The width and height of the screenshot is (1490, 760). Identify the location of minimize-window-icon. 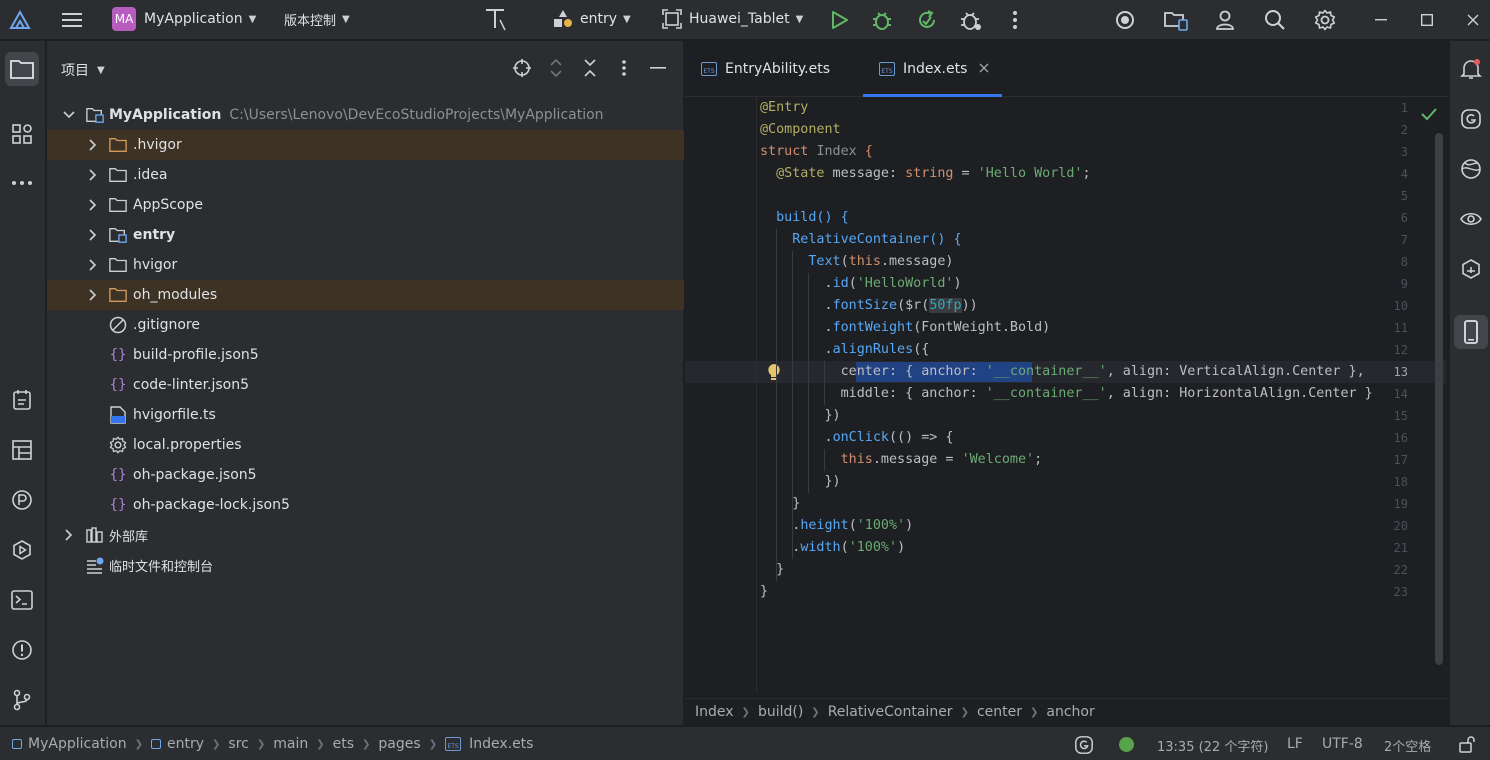
(1381, 20).